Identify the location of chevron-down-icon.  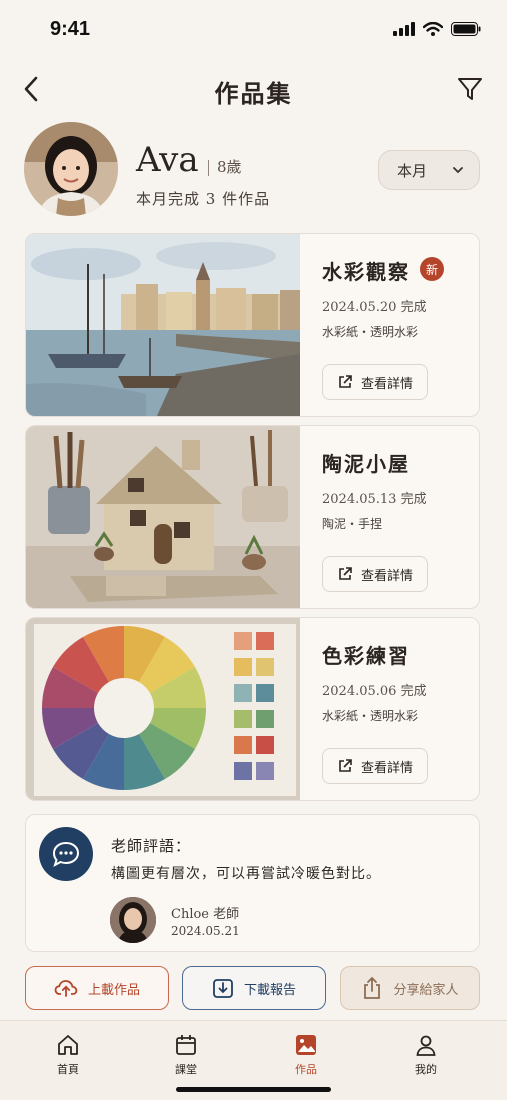
(458, 170).